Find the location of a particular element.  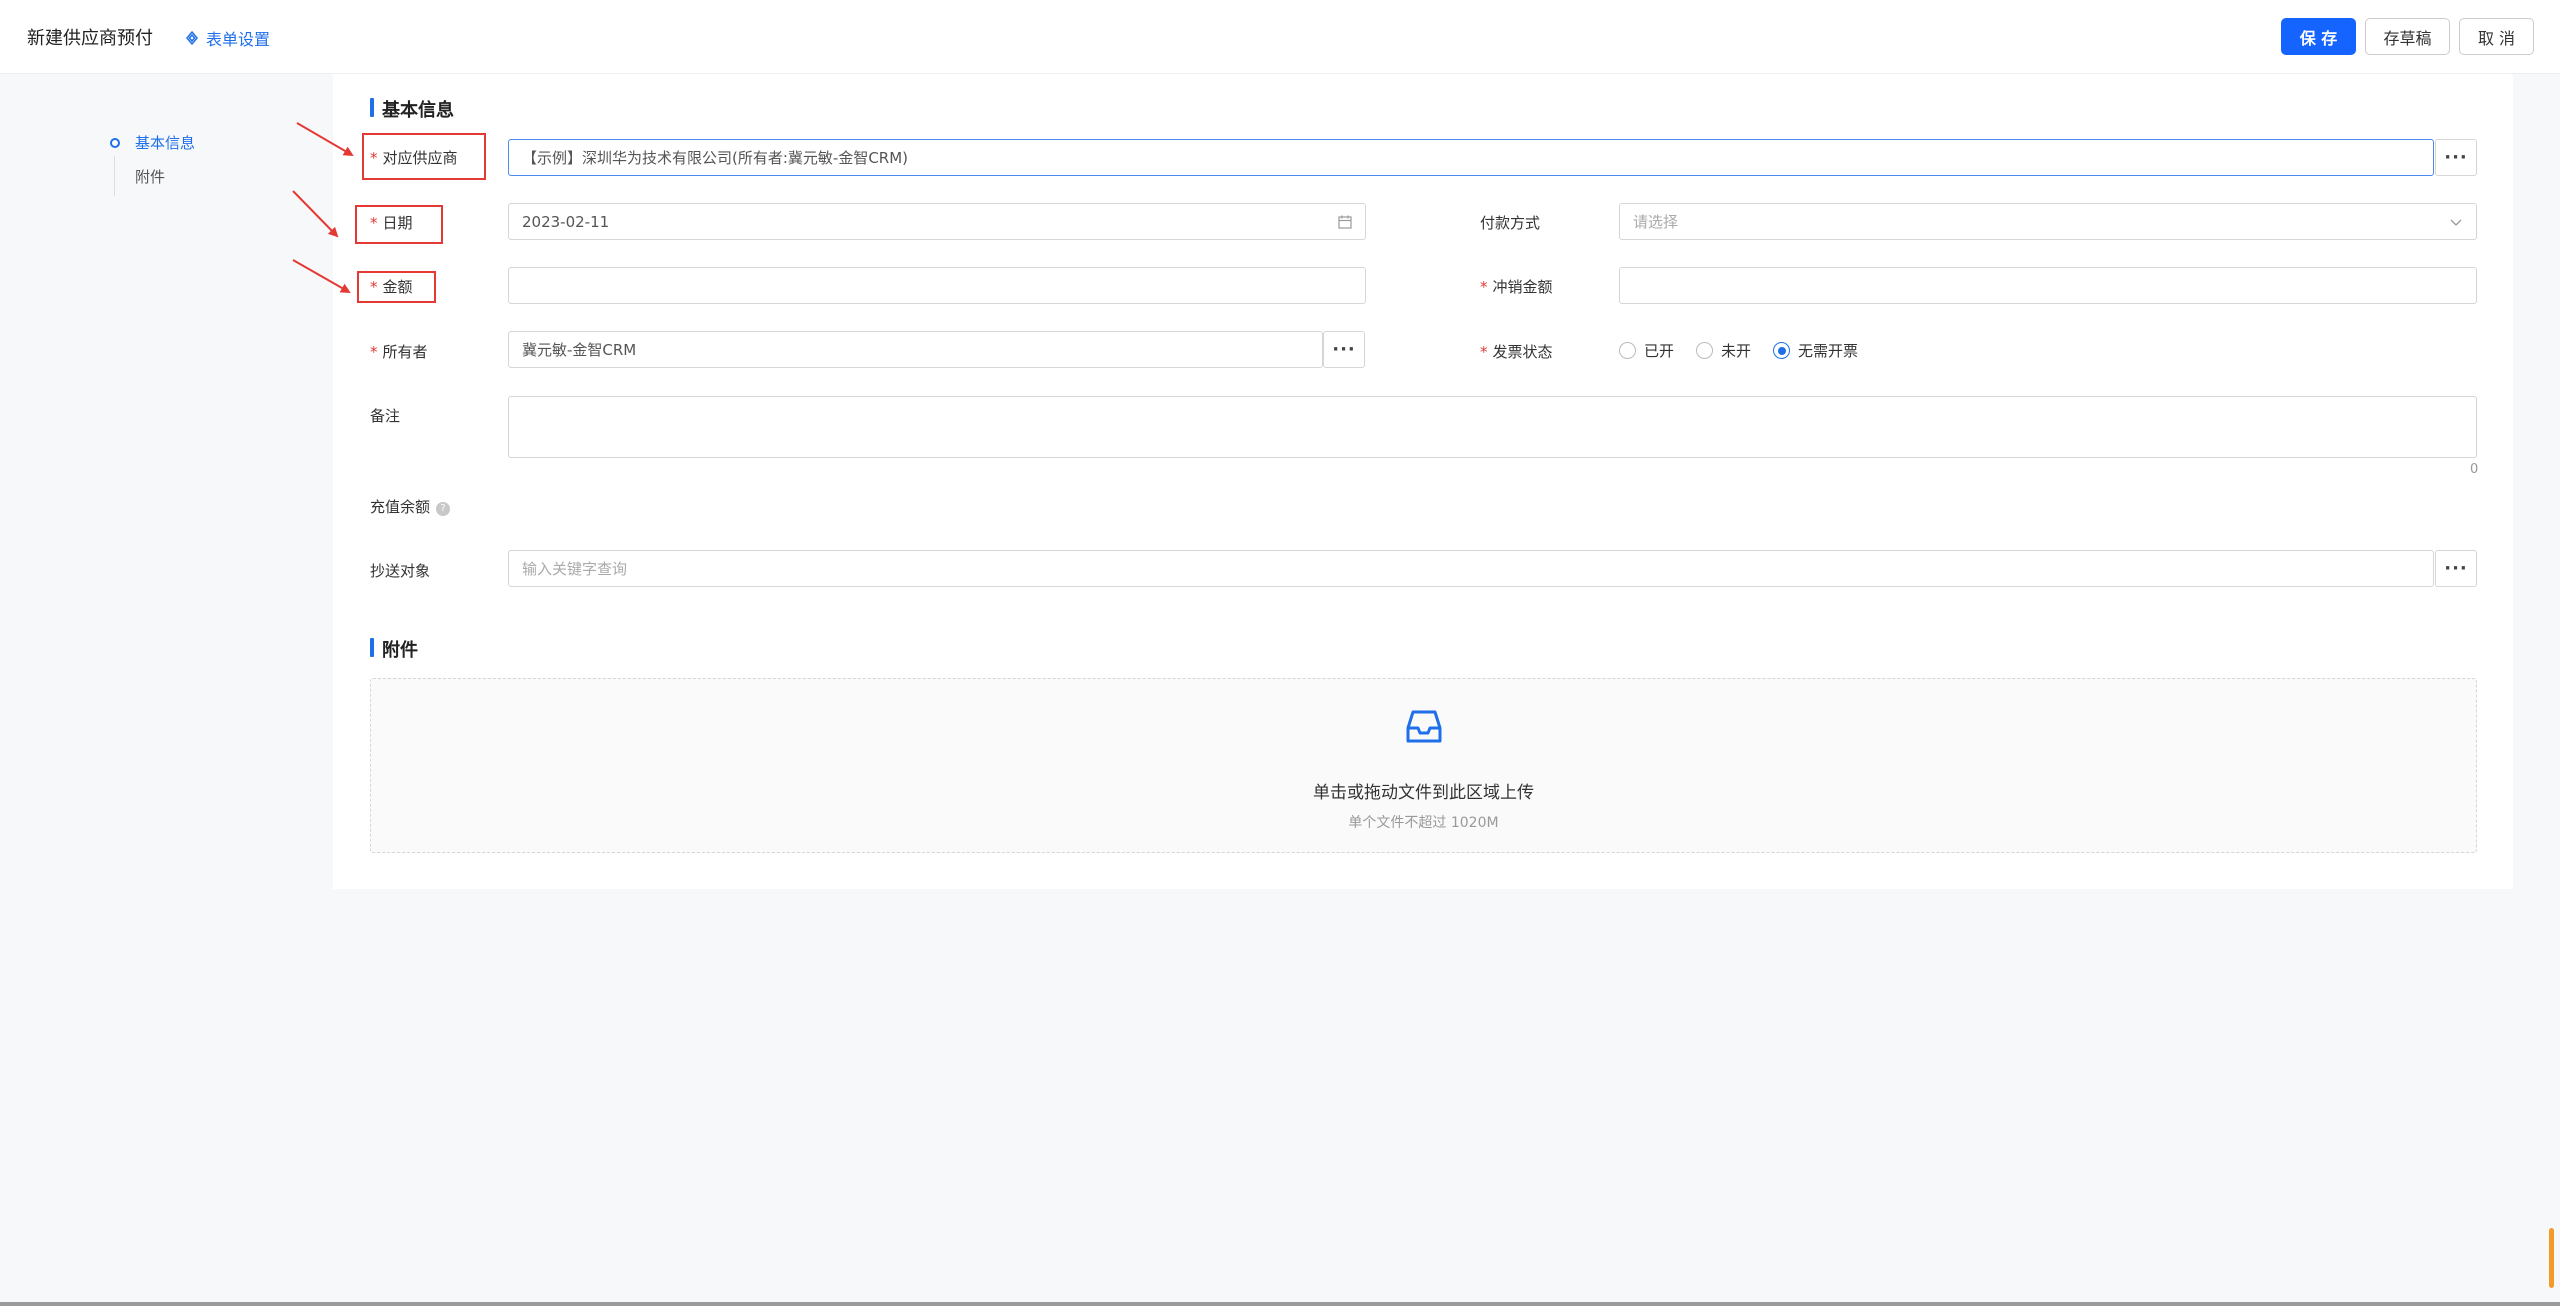

arrow-amount is located at coordinates (321, 276).